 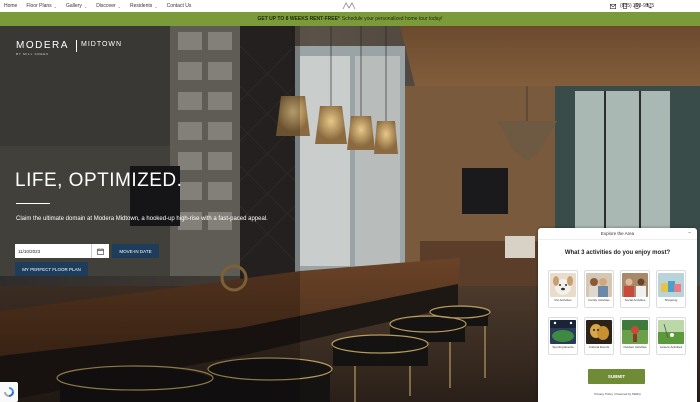 I want to click on activity-label: Shopping, so click(x=671, y=300).